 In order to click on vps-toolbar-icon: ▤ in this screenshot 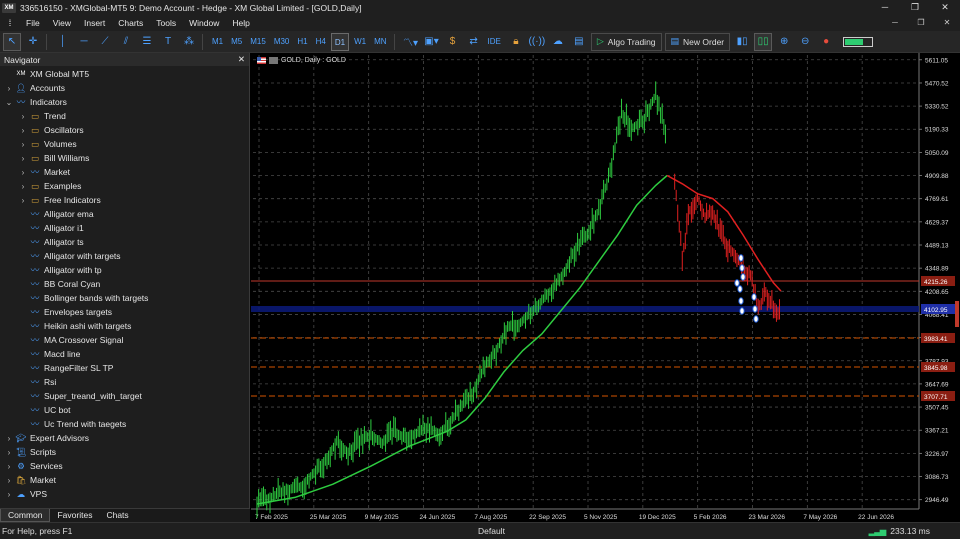, I will do `click(579, 42)`.